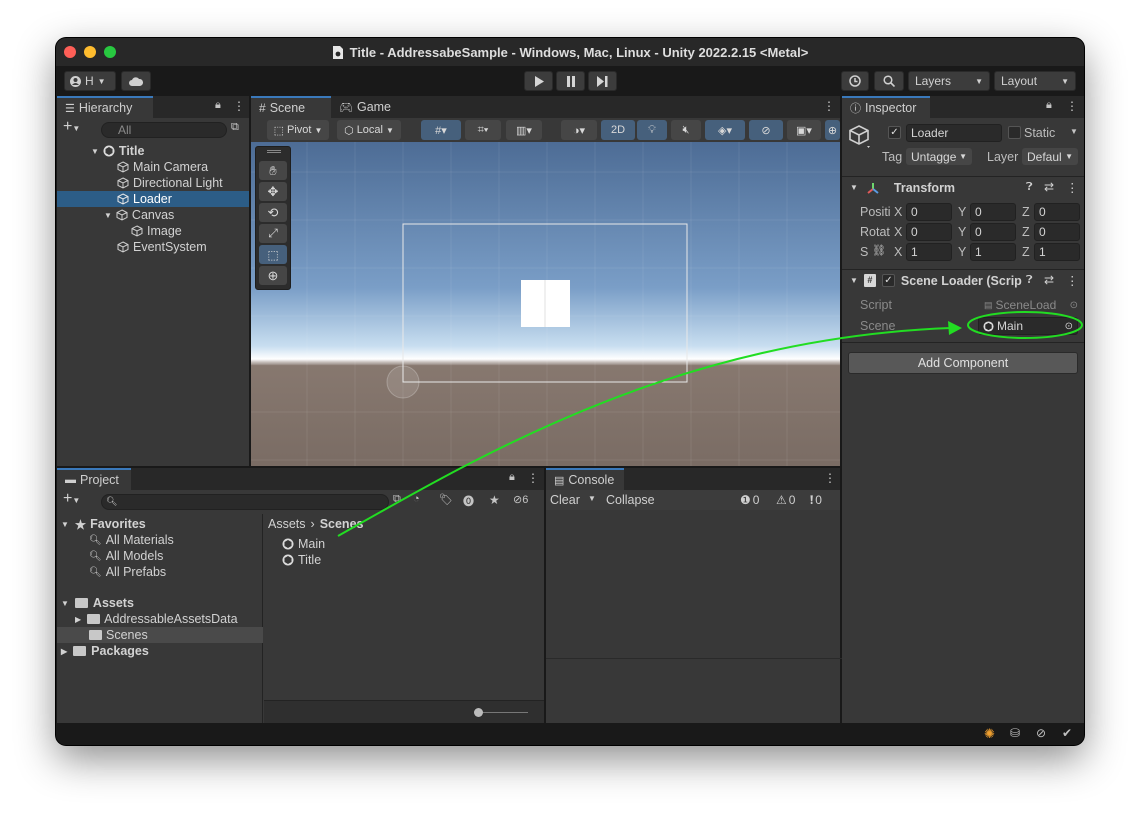 This screenshot has width=1140, height=819. I want to click on lighting-toggle: 💡︎, so click(652, 130).